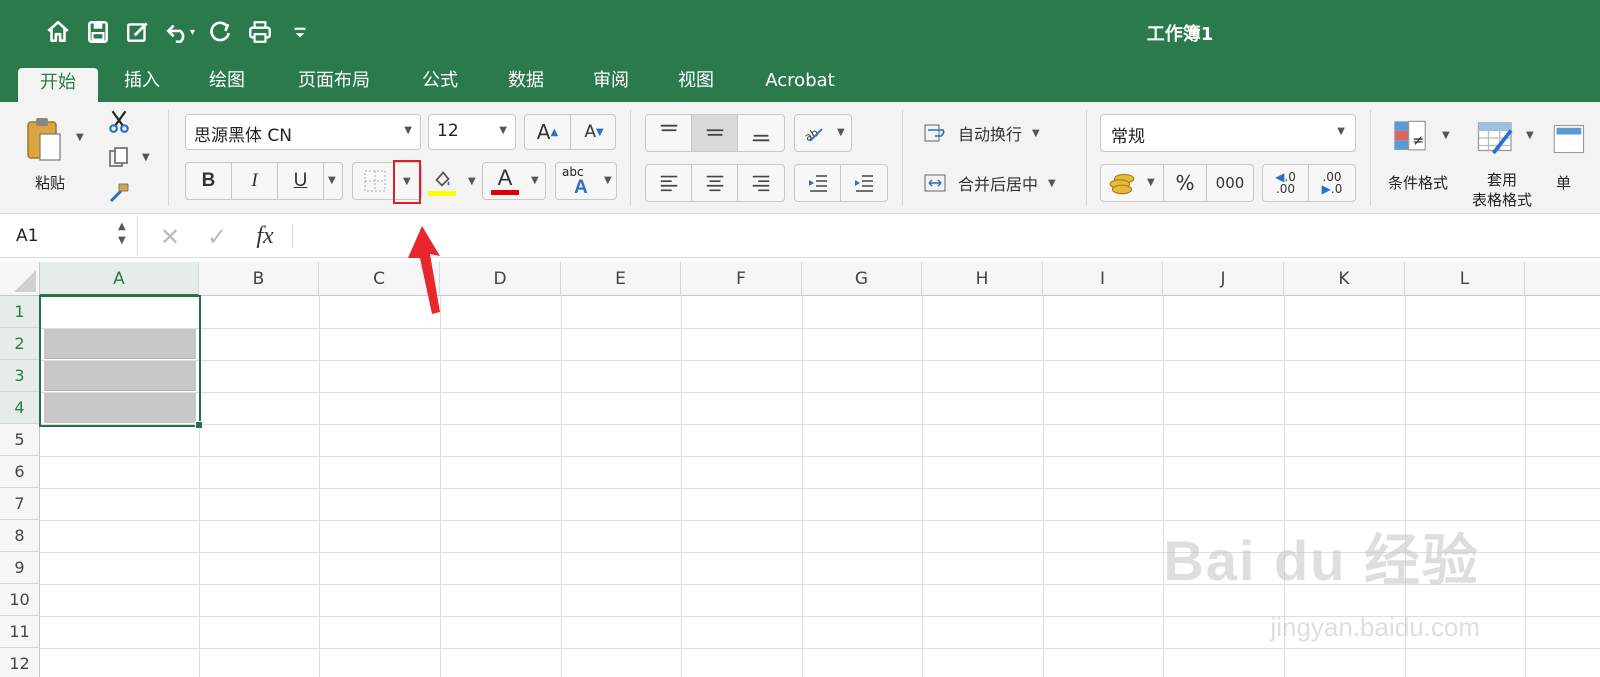  What do you see at coordinates (259, 279) in the screenshot?
I see `column-header-b: B` at bounding box center [259, 279].